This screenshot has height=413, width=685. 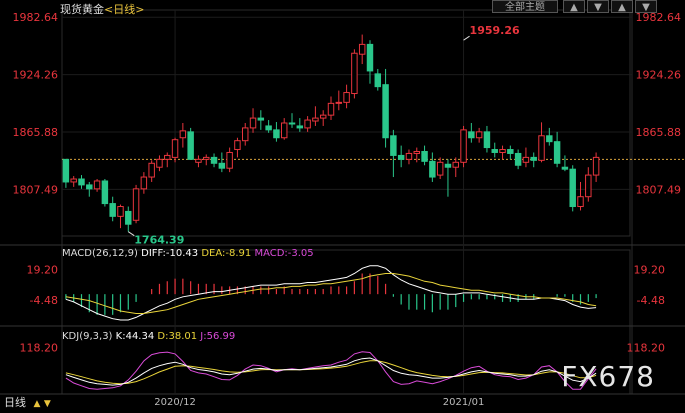 I want to click on chart-title: 现货黄金<日线>, so click(x=102, y=9).